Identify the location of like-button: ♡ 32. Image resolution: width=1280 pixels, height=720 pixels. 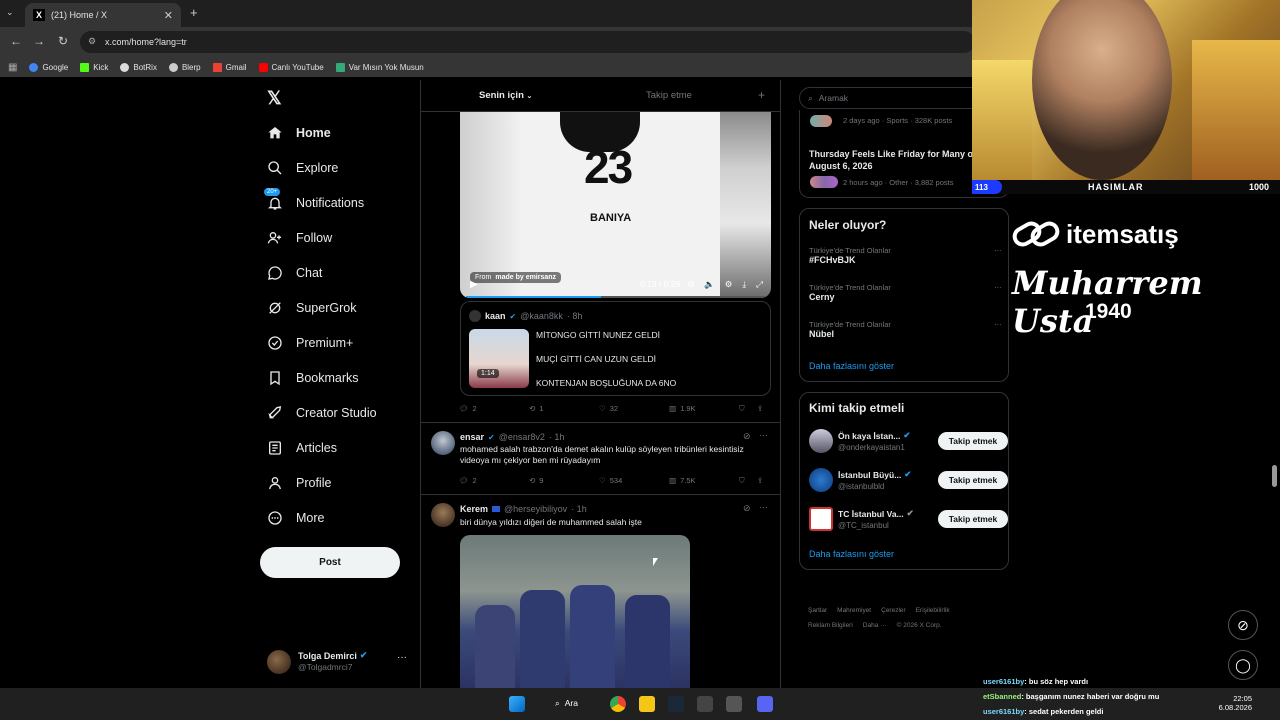
(608, 408).